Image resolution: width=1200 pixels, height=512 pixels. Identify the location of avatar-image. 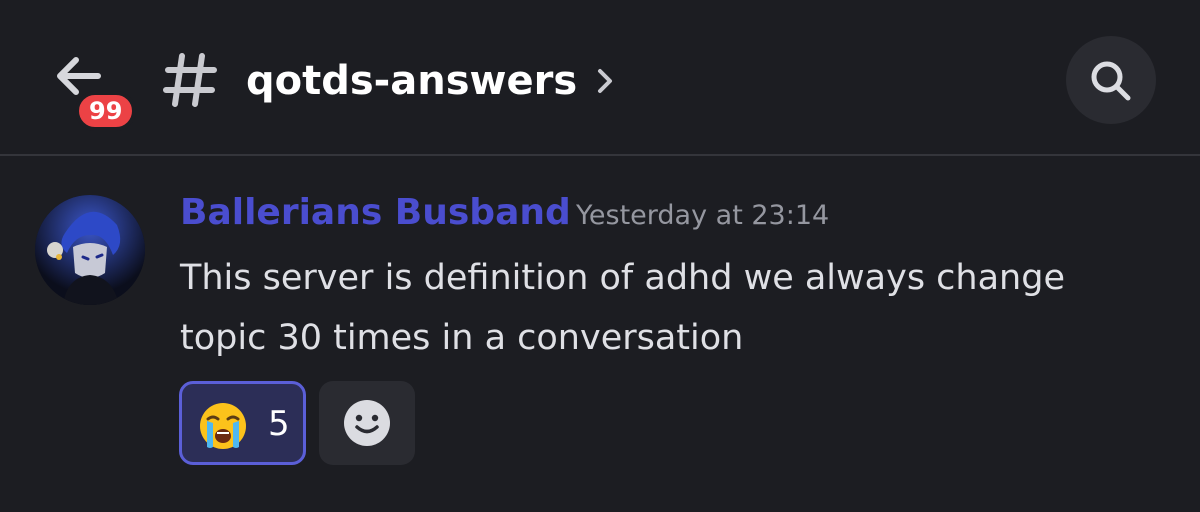
(90, 250).